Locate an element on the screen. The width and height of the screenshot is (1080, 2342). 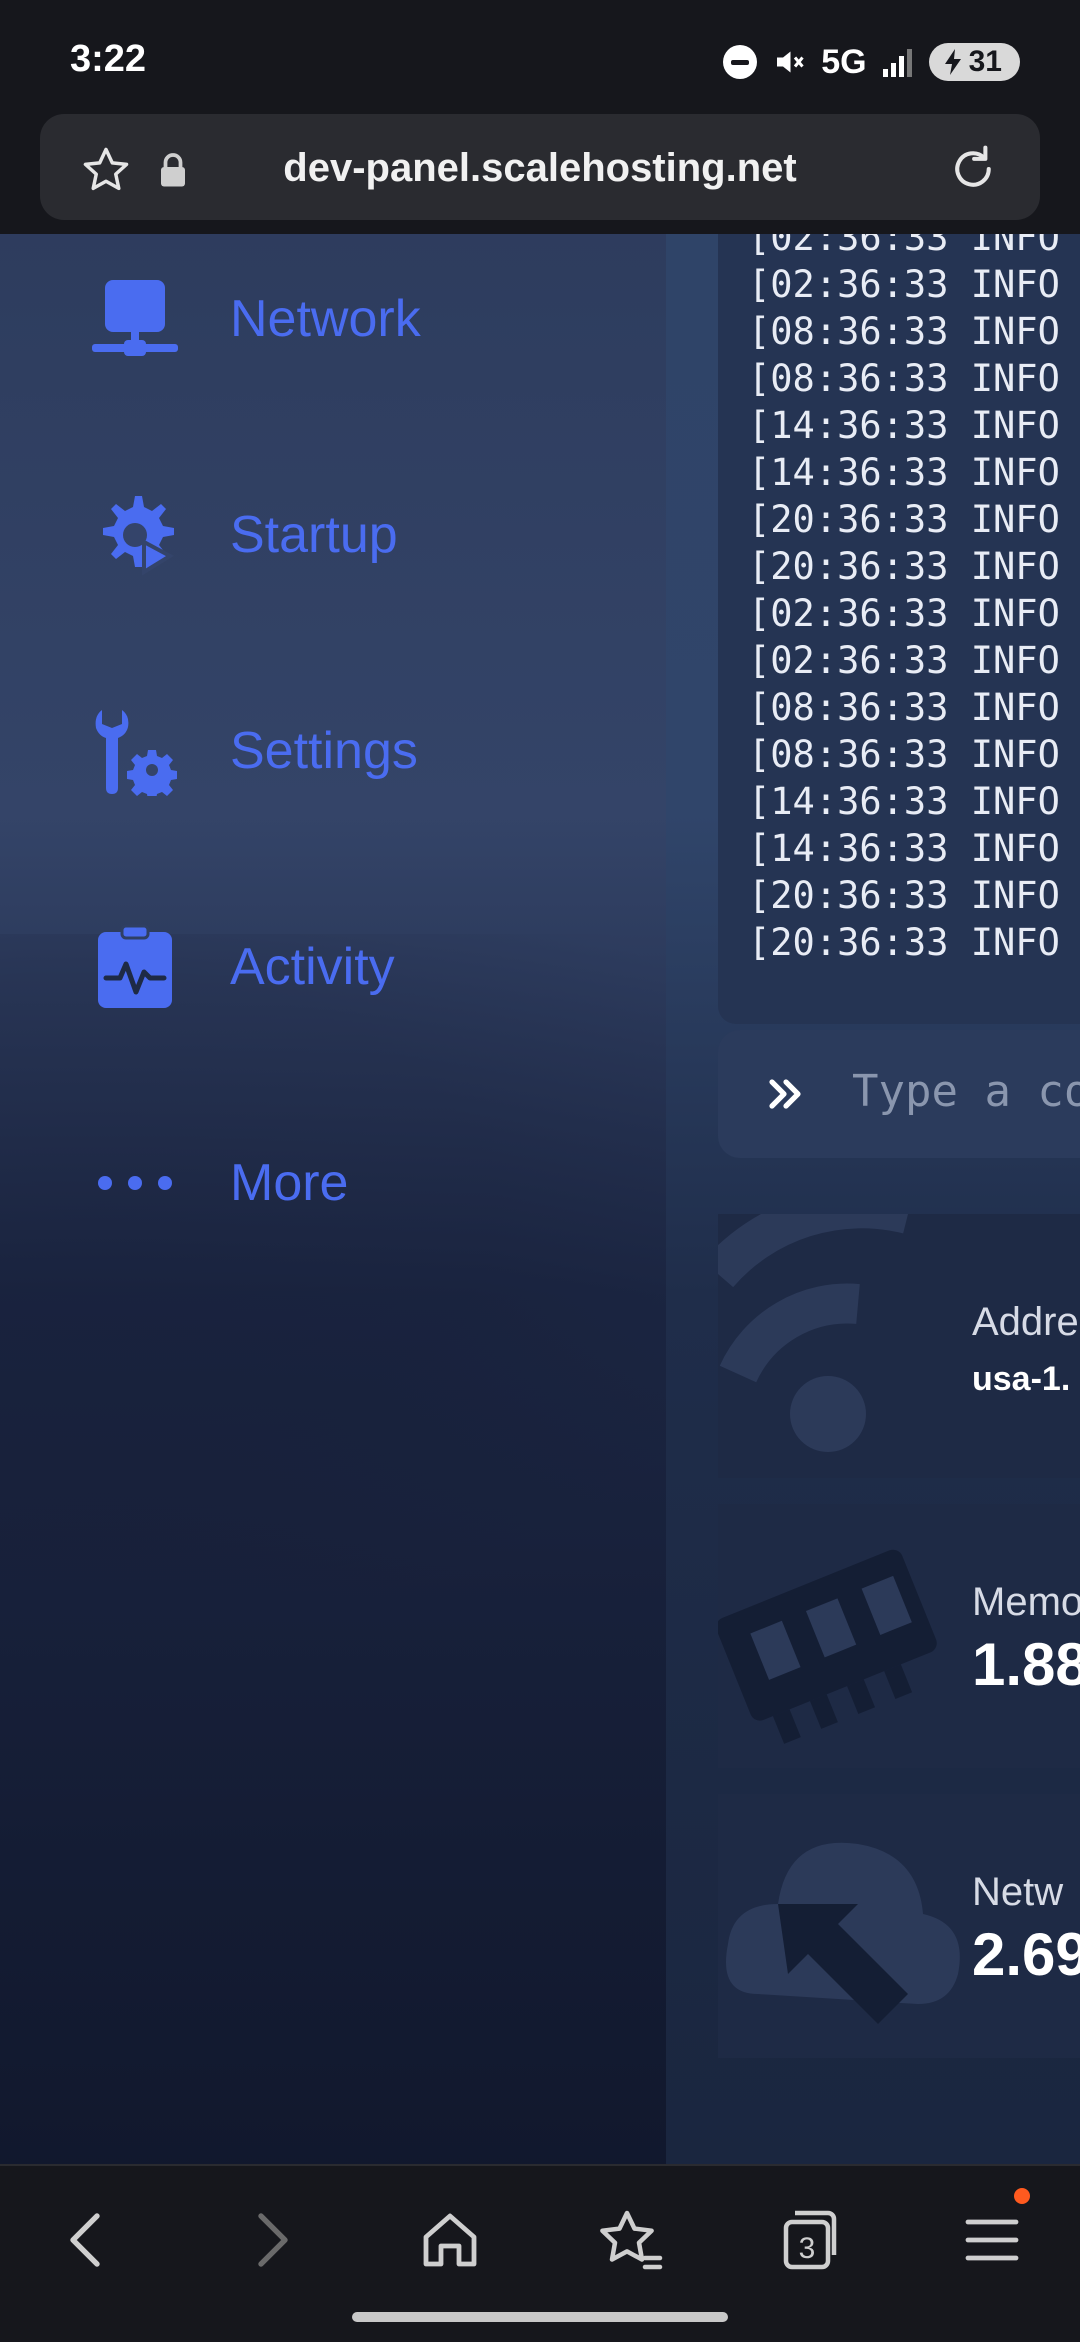
menu-button is located at coordinates (992, 2240).